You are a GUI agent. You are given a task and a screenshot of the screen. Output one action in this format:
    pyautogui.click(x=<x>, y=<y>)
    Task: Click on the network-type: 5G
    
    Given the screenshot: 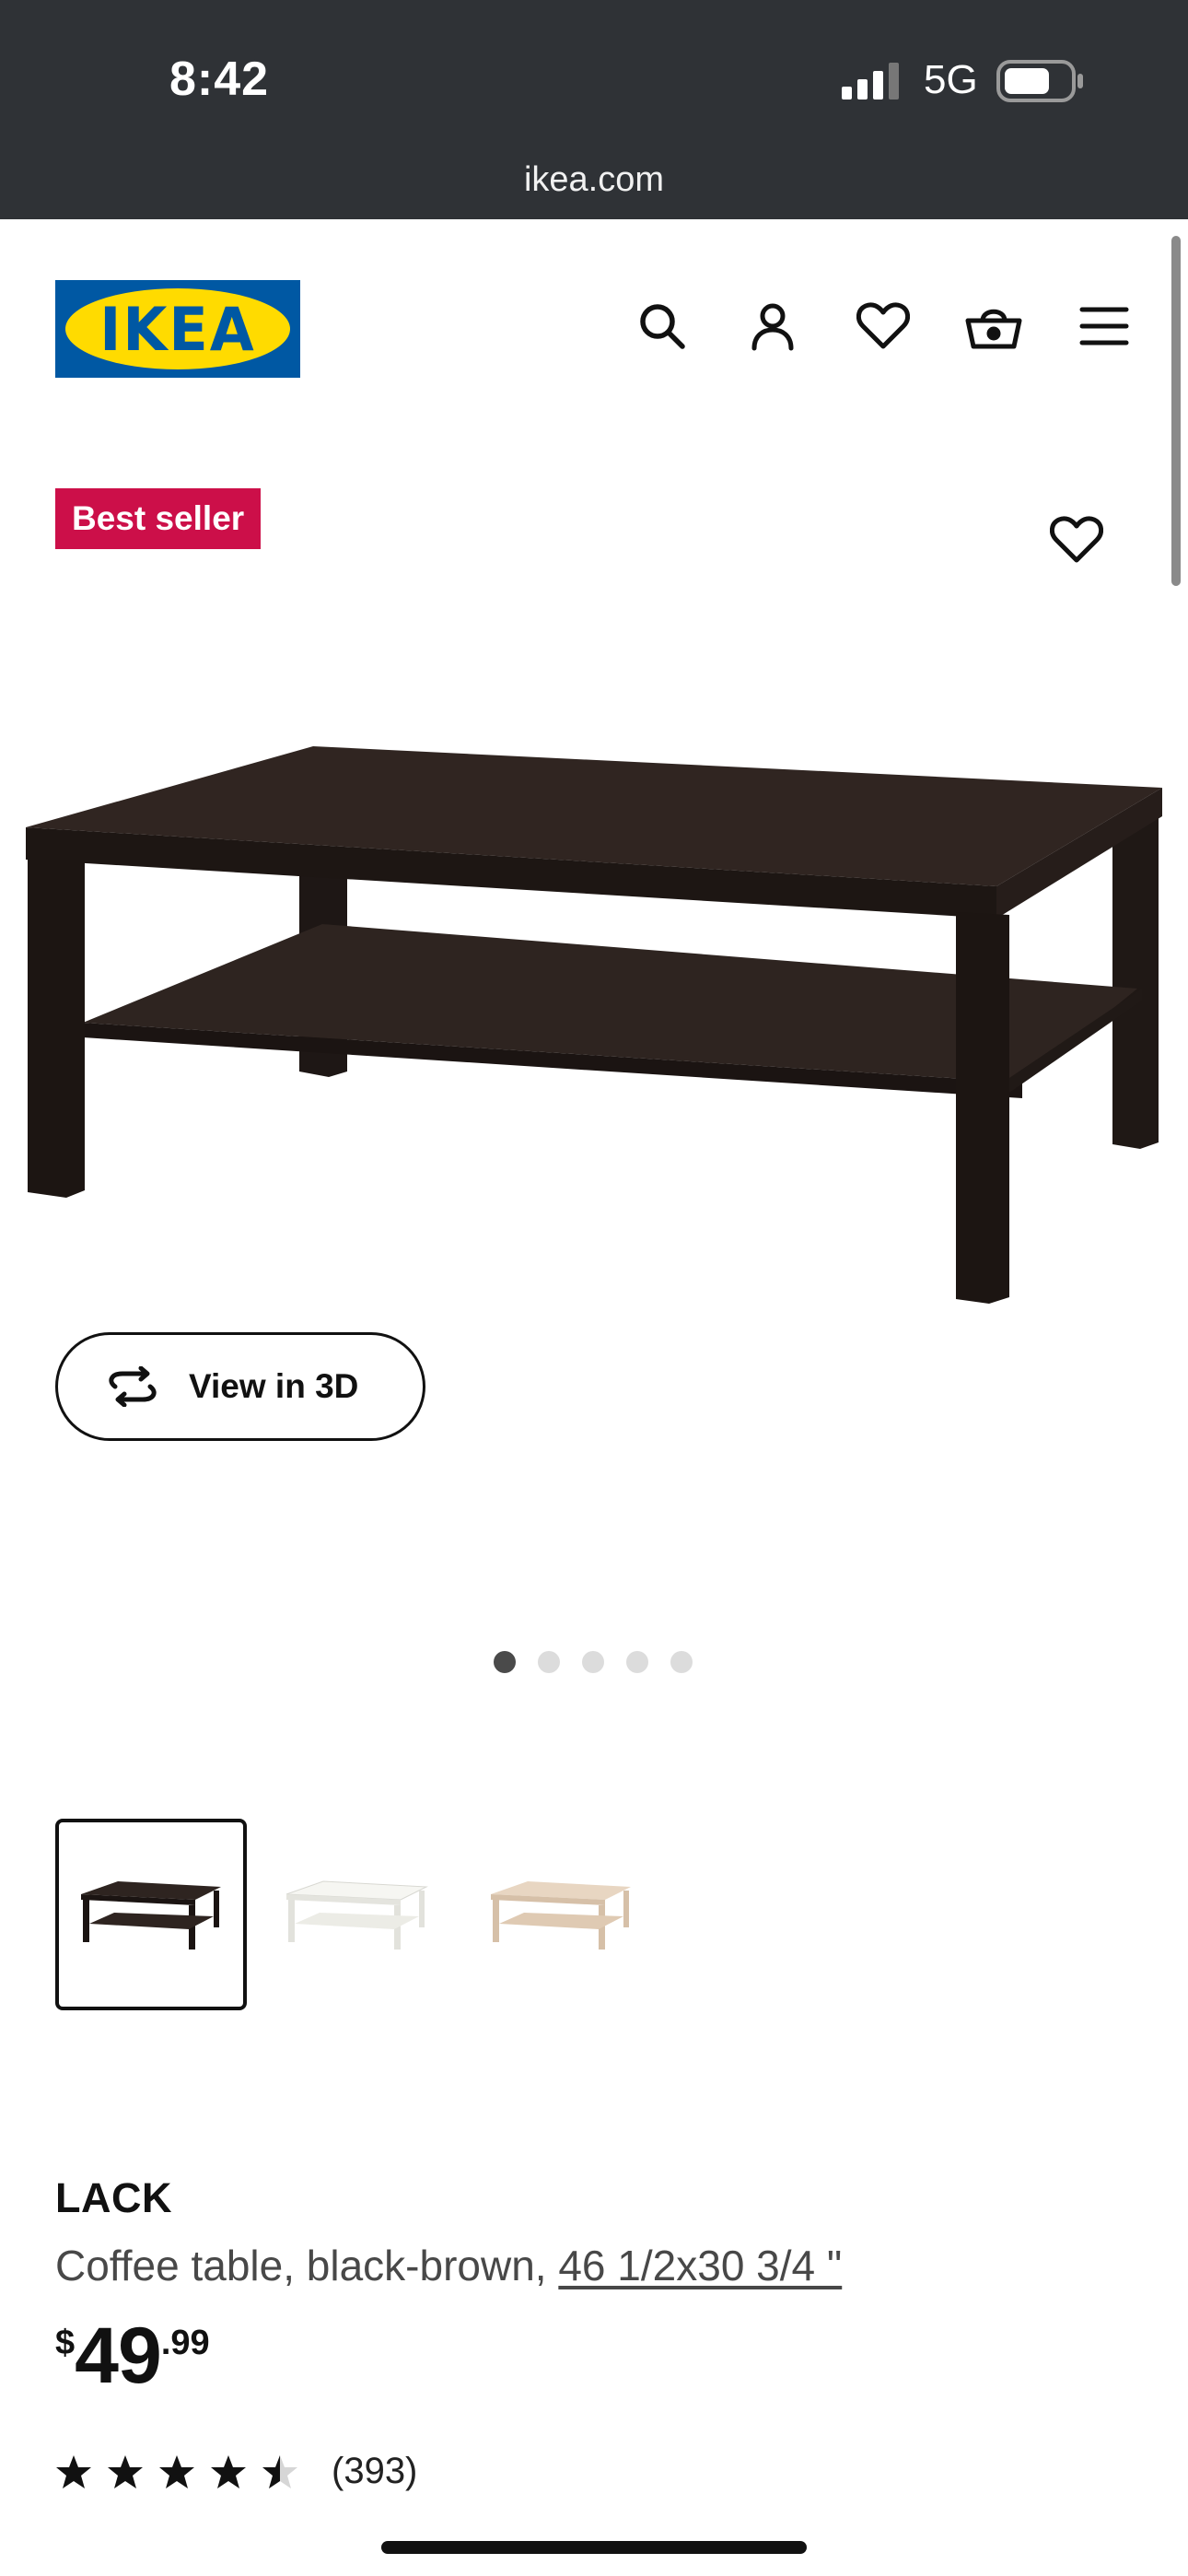 What is the action you would take?
    pyautogui.click(x=951, y=79)
    